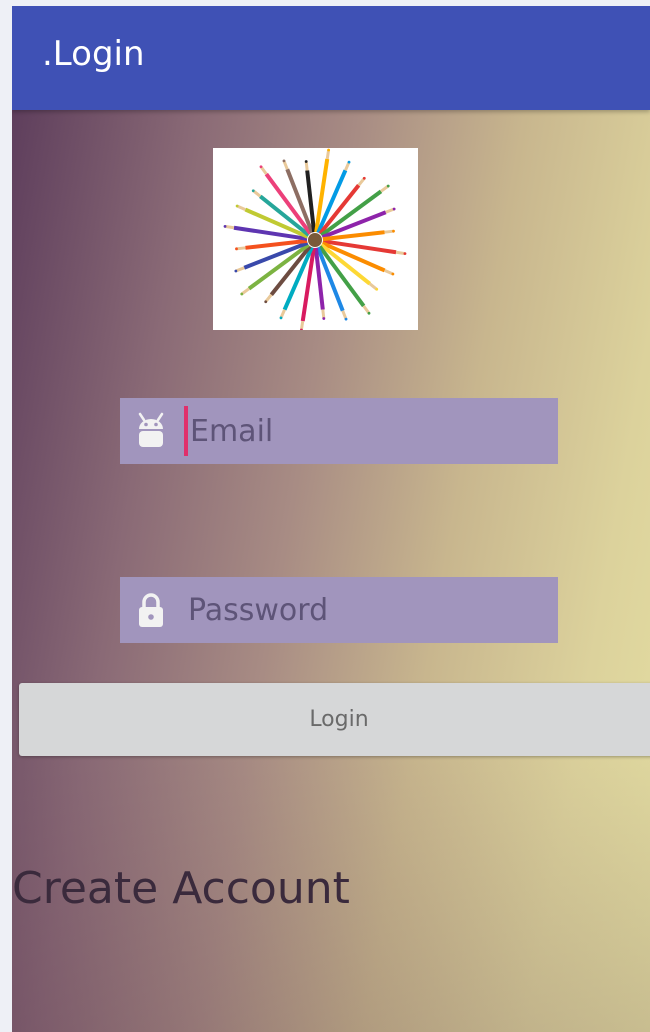 The height and width of the screenshot is (1032, 650). What do you see at coordinates (331, 58) in the screenshot?
I see `app-bar: .Login` at bounding box center [331, 58].